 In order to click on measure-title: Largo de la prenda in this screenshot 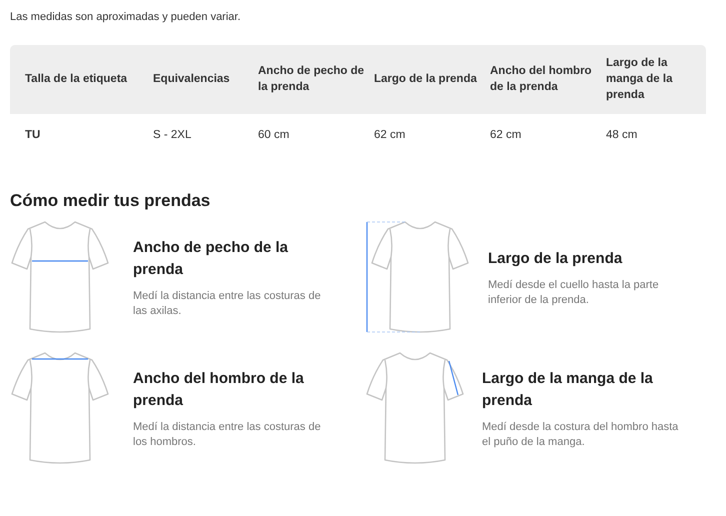, I will do `click(556, 259)`.